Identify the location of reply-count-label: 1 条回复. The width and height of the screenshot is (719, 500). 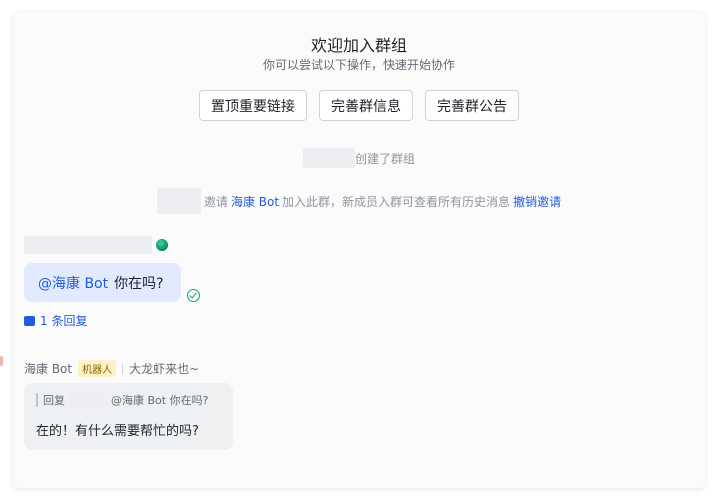
(64, 321).